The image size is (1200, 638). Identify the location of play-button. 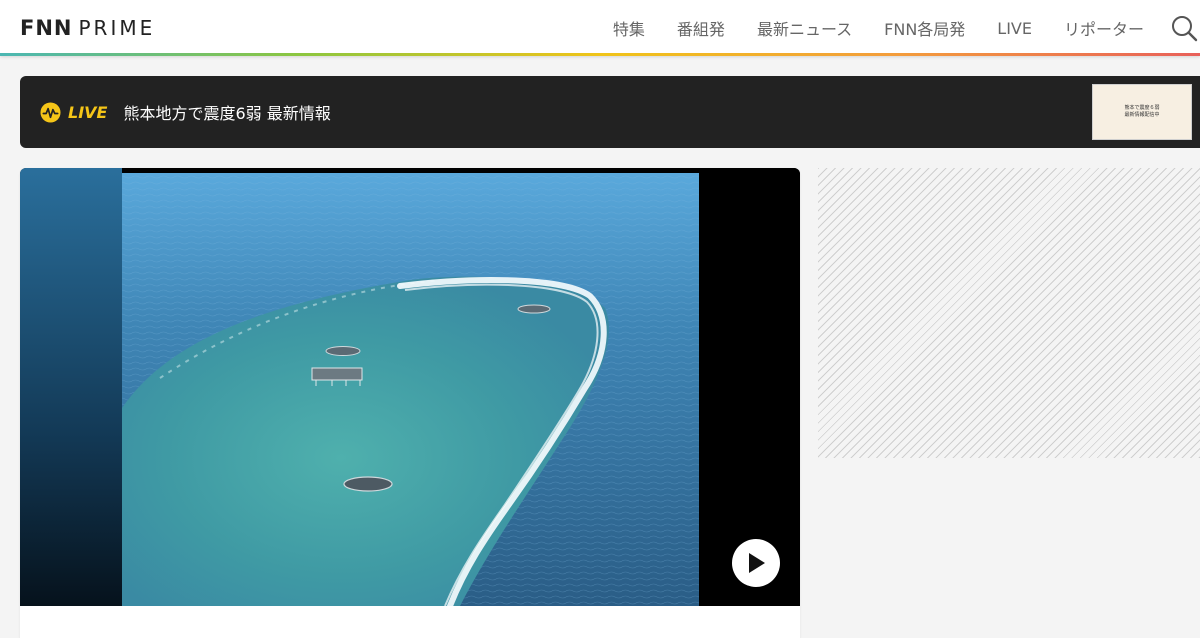
(756, 563).